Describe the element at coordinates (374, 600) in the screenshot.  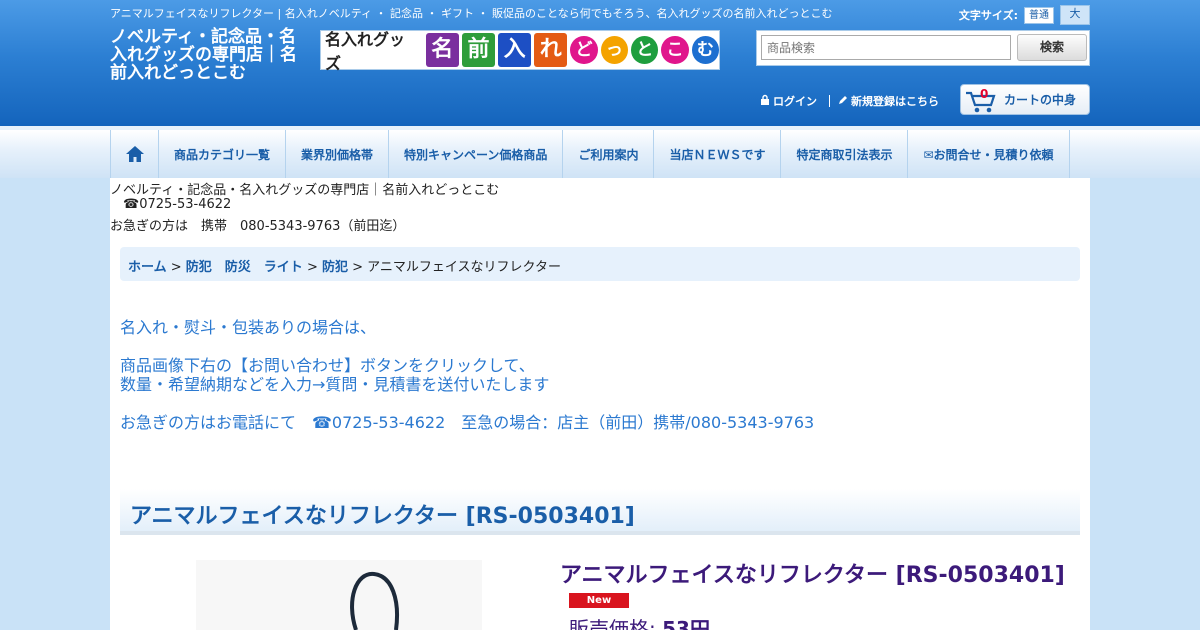
I see `reflector-strap-image` at that location.